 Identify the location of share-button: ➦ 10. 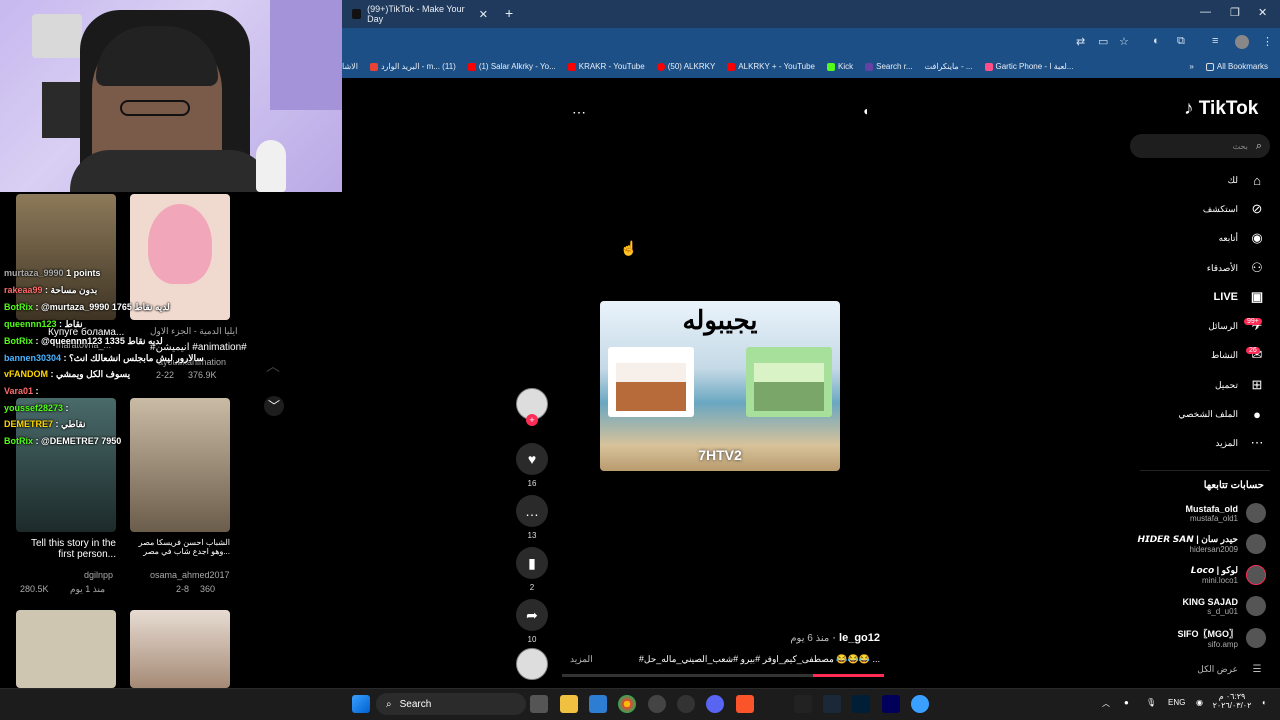
(532, 621).